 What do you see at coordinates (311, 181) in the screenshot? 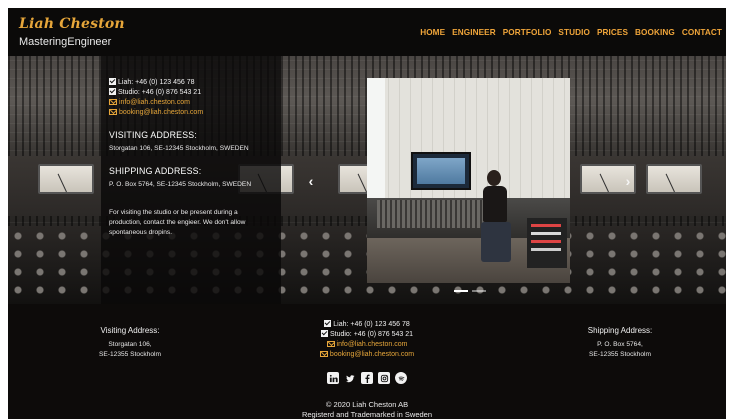
I see `carousel-prev-button: ‹` at bounding box center [311, 181].